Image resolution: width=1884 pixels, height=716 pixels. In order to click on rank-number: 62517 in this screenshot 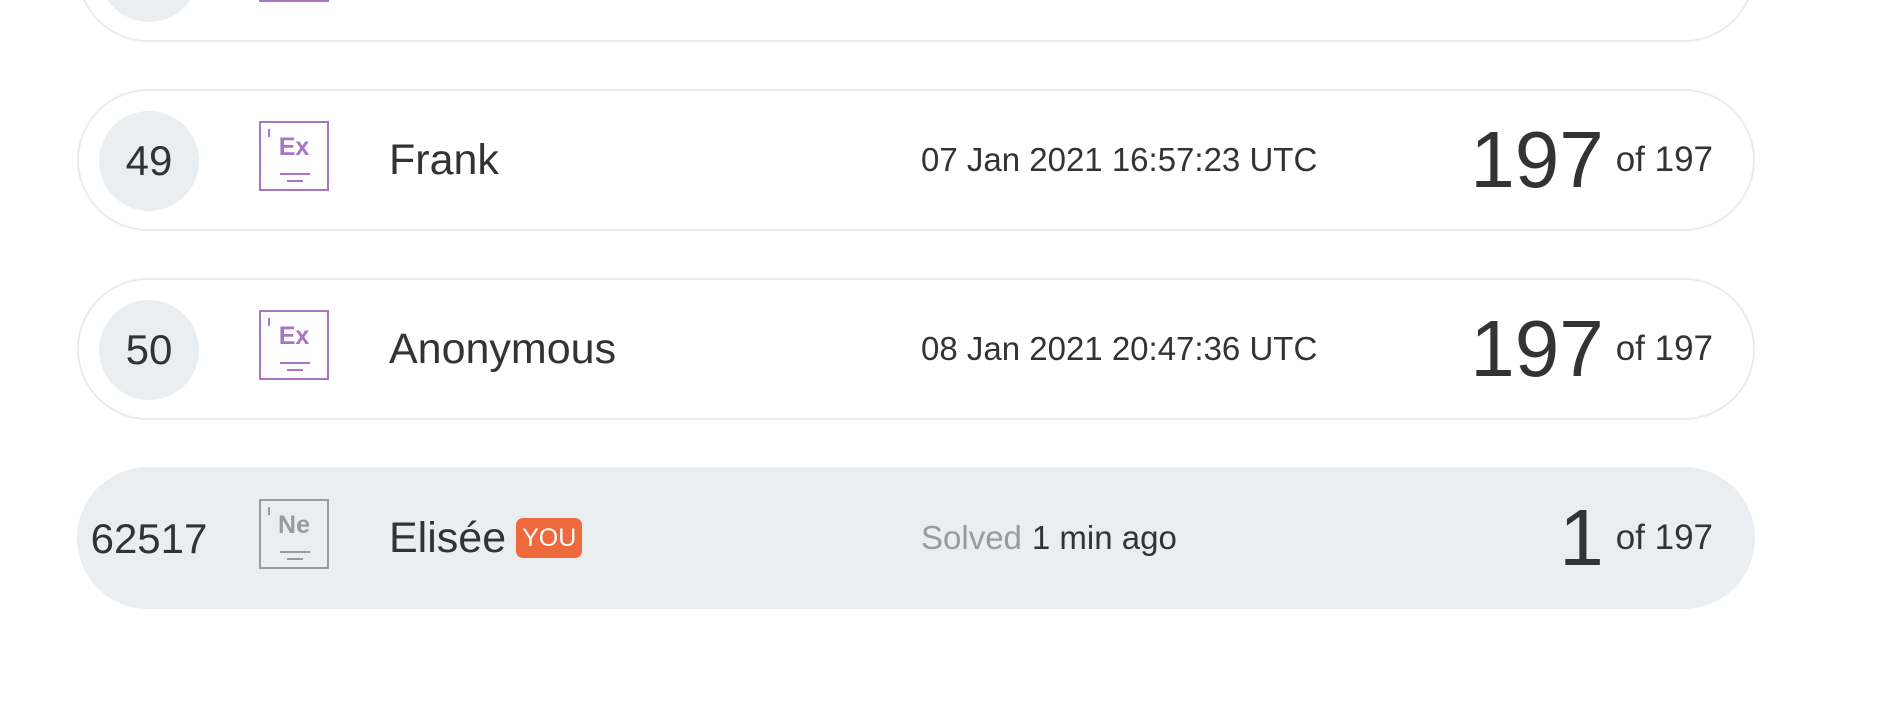, I will do `click(149, 538)`.